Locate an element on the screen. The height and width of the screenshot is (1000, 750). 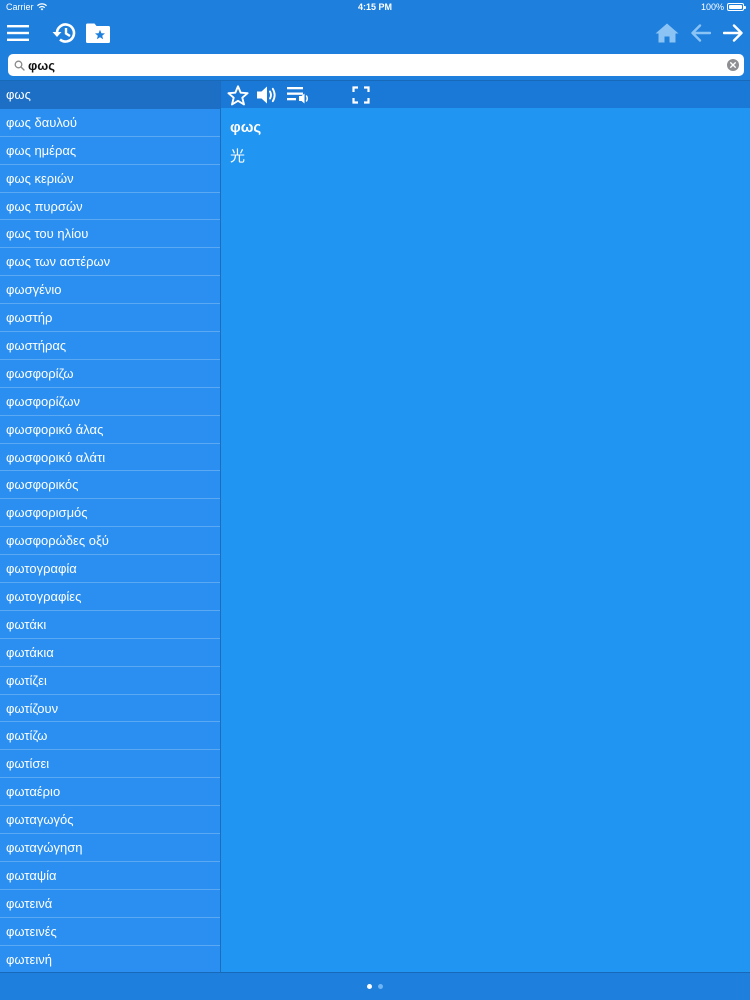
word-list-item: φωτίζει is located at coordinates (110, 681).